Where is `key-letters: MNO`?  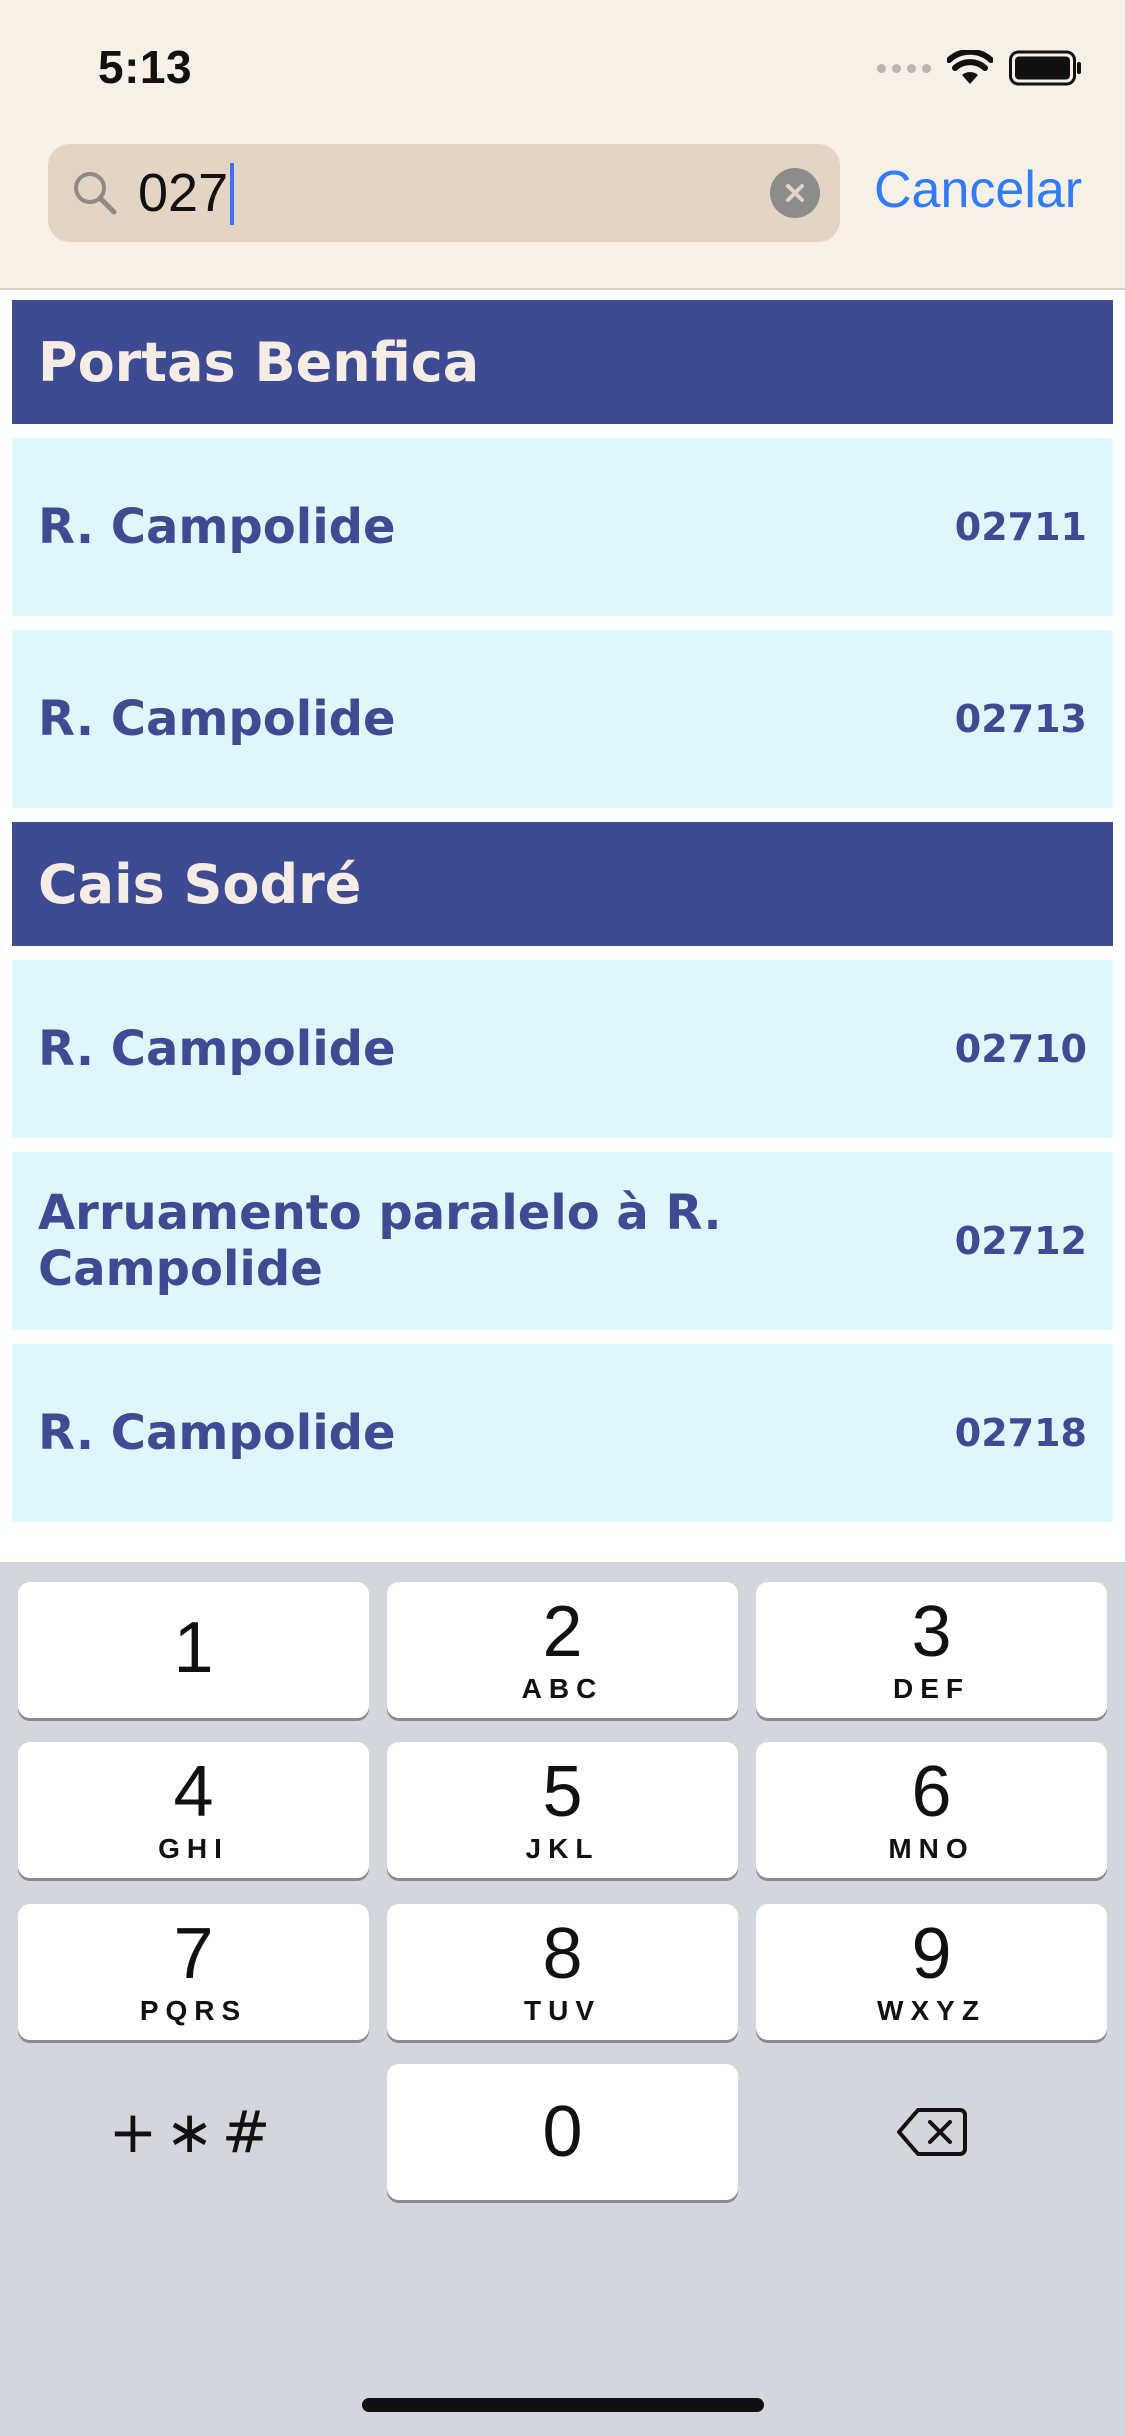 key-letters: MNO is located at coordinates (931, 1848).